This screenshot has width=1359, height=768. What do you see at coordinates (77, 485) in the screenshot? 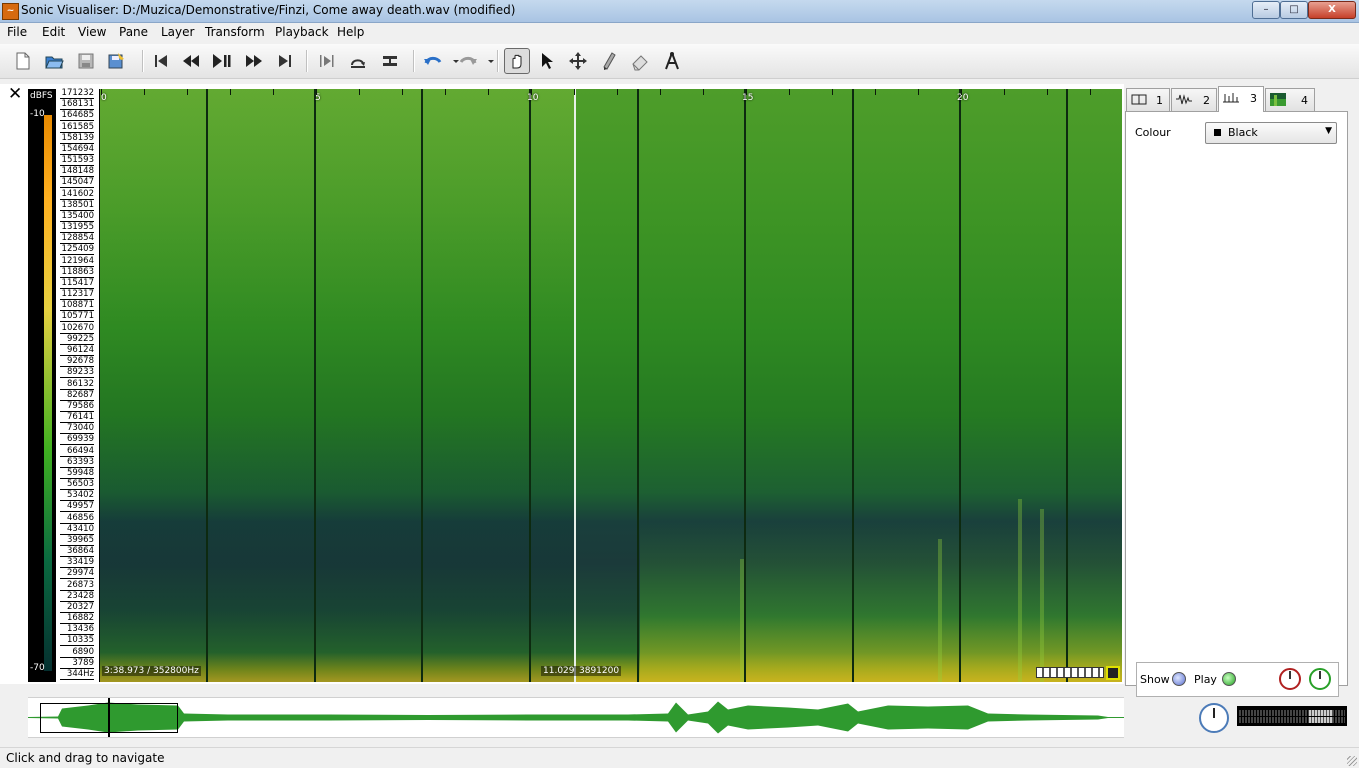
I see `frequency-label: 56503` at bounding box center [77, 485].